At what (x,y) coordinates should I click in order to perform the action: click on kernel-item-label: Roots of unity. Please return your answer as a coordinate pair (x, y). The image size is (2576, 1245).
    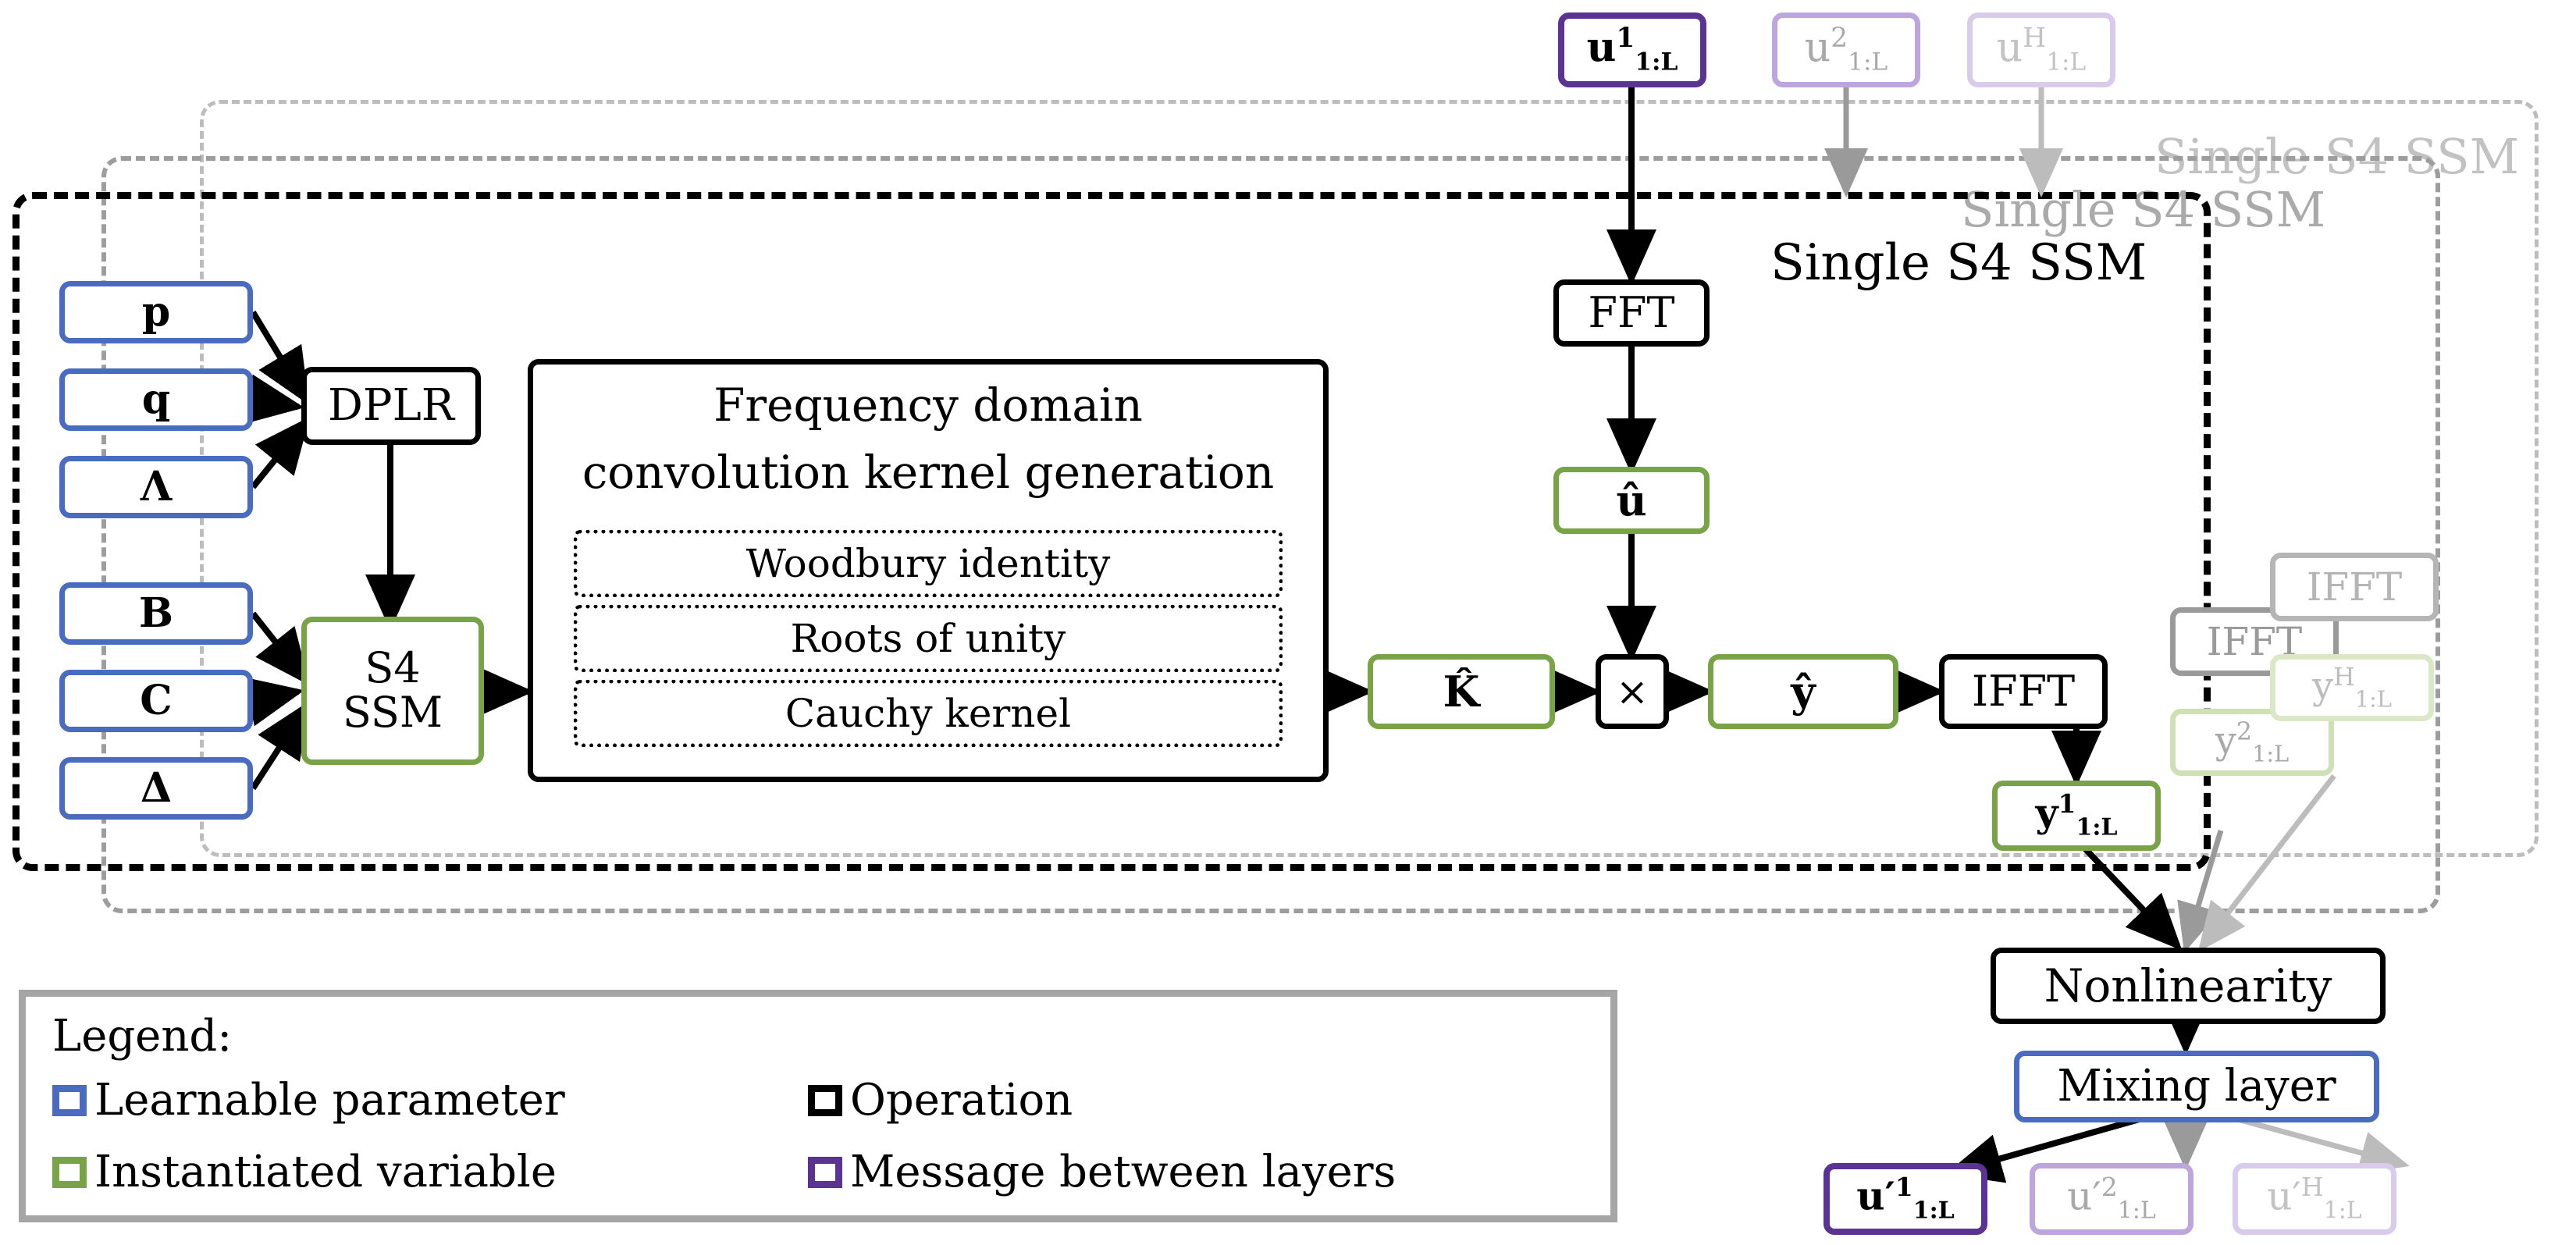
    Looking at the image, I should click on (928, 638).